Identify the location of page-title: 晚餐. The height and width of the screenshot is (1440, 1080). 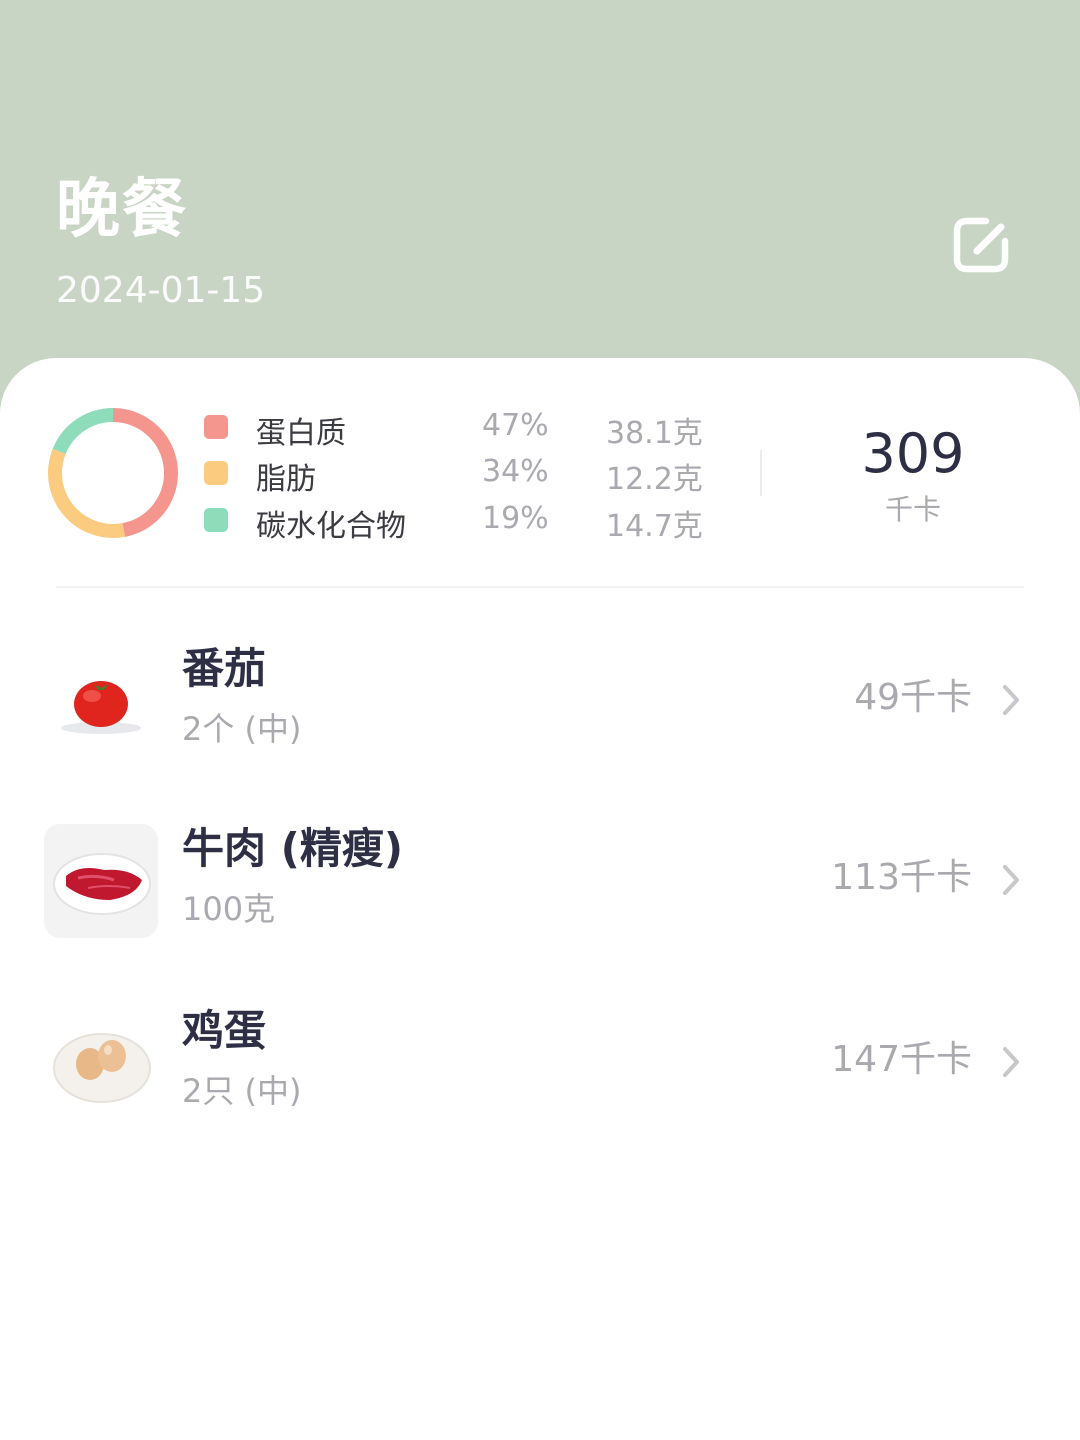
(122, 210).